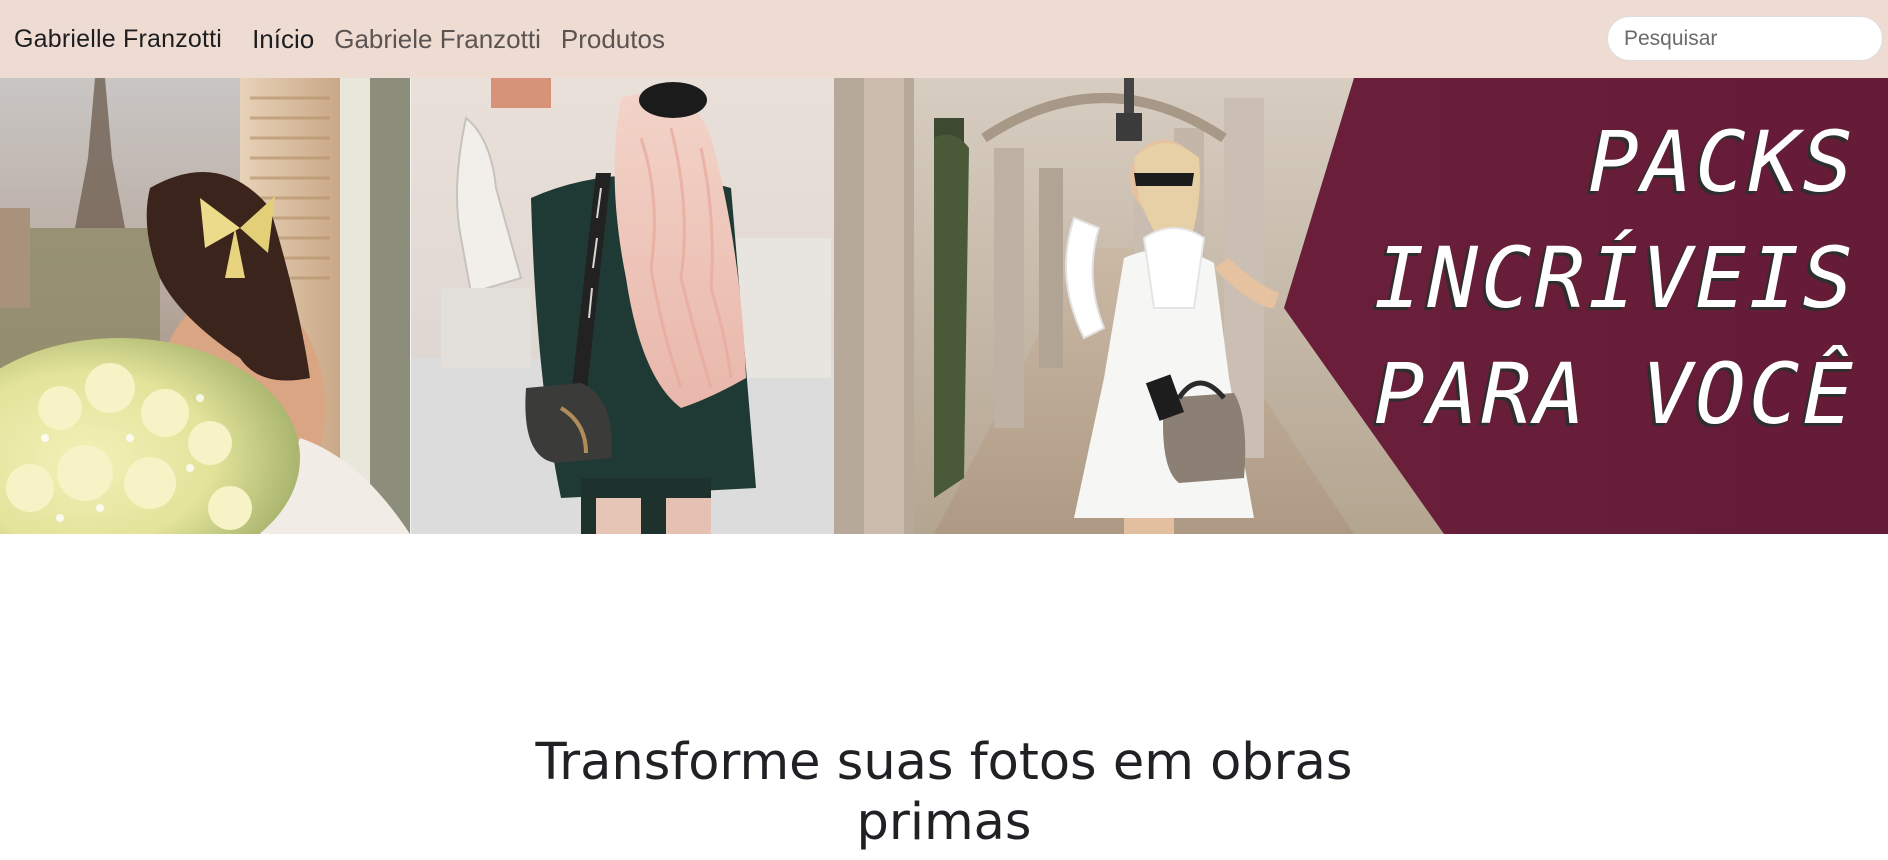 The width and height of the screenshot is (1888, 860). What do you see at coordinates (1614, 394) in the screenshot?
I see `hero-line-3: PARA VOCÊ` at bounding box center [1614, 394].